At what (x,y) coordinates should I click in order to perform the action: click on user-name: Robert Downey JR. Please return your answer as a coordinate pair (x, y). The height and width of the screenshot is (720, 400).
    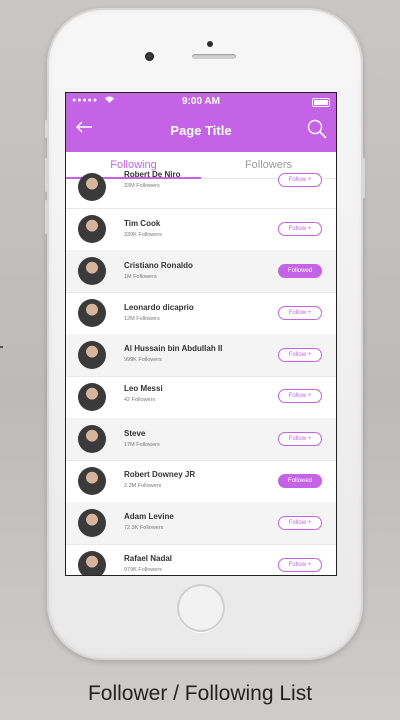
    Looking at the image, I should click on (160, 474).